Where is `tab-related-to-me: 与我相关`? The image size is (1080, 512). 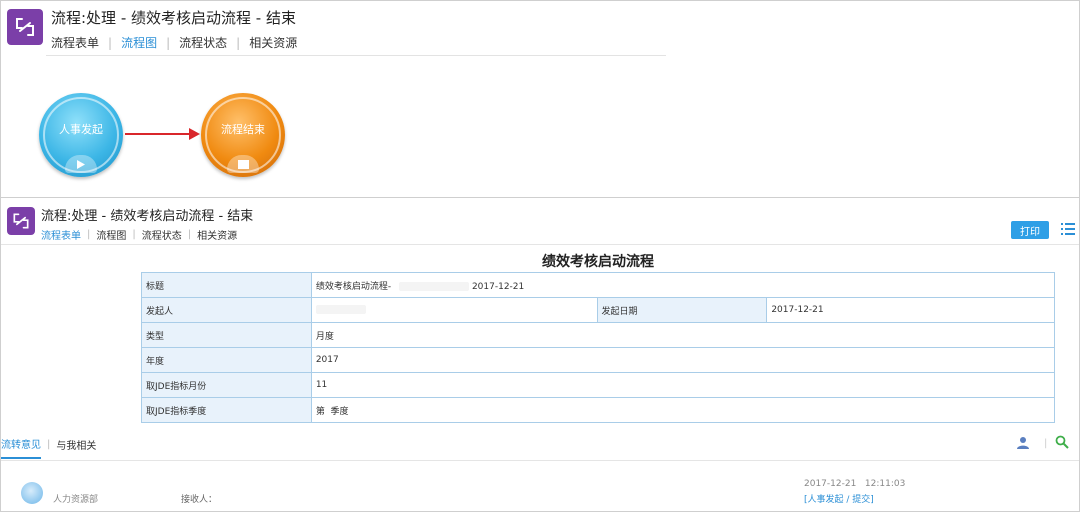
tab-related-to-me: 与我相关 is located at coordinates (76, 447).